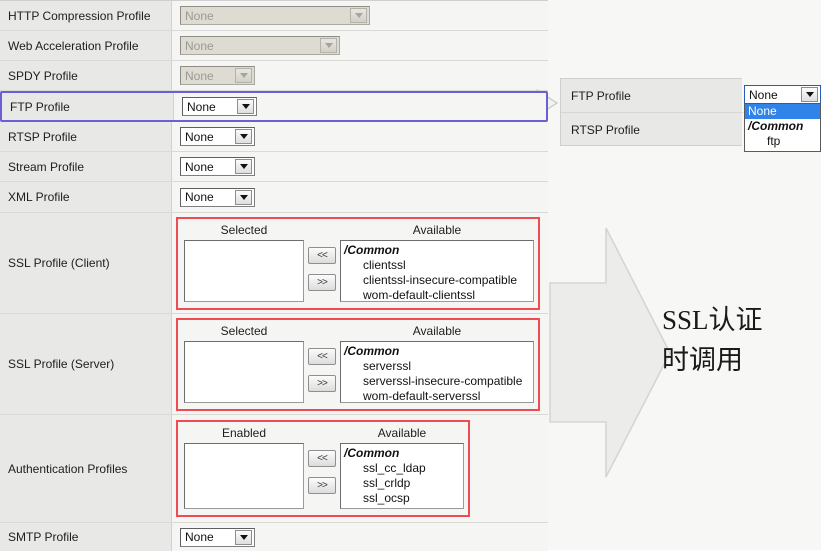 Image resolution: width=821 pixels, height=551 pixels. Describe the element at coordinates (437, 294) in the screenshot. I see `list-item: wom-default-clientssl` at that location.